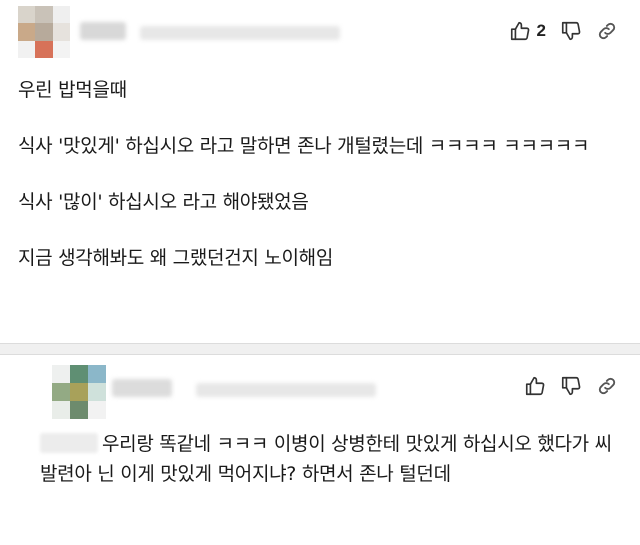  What do you see at coordinates (541, 30) in the screenshot?
I see `like-count: 2` at bounding box center [541, 30].